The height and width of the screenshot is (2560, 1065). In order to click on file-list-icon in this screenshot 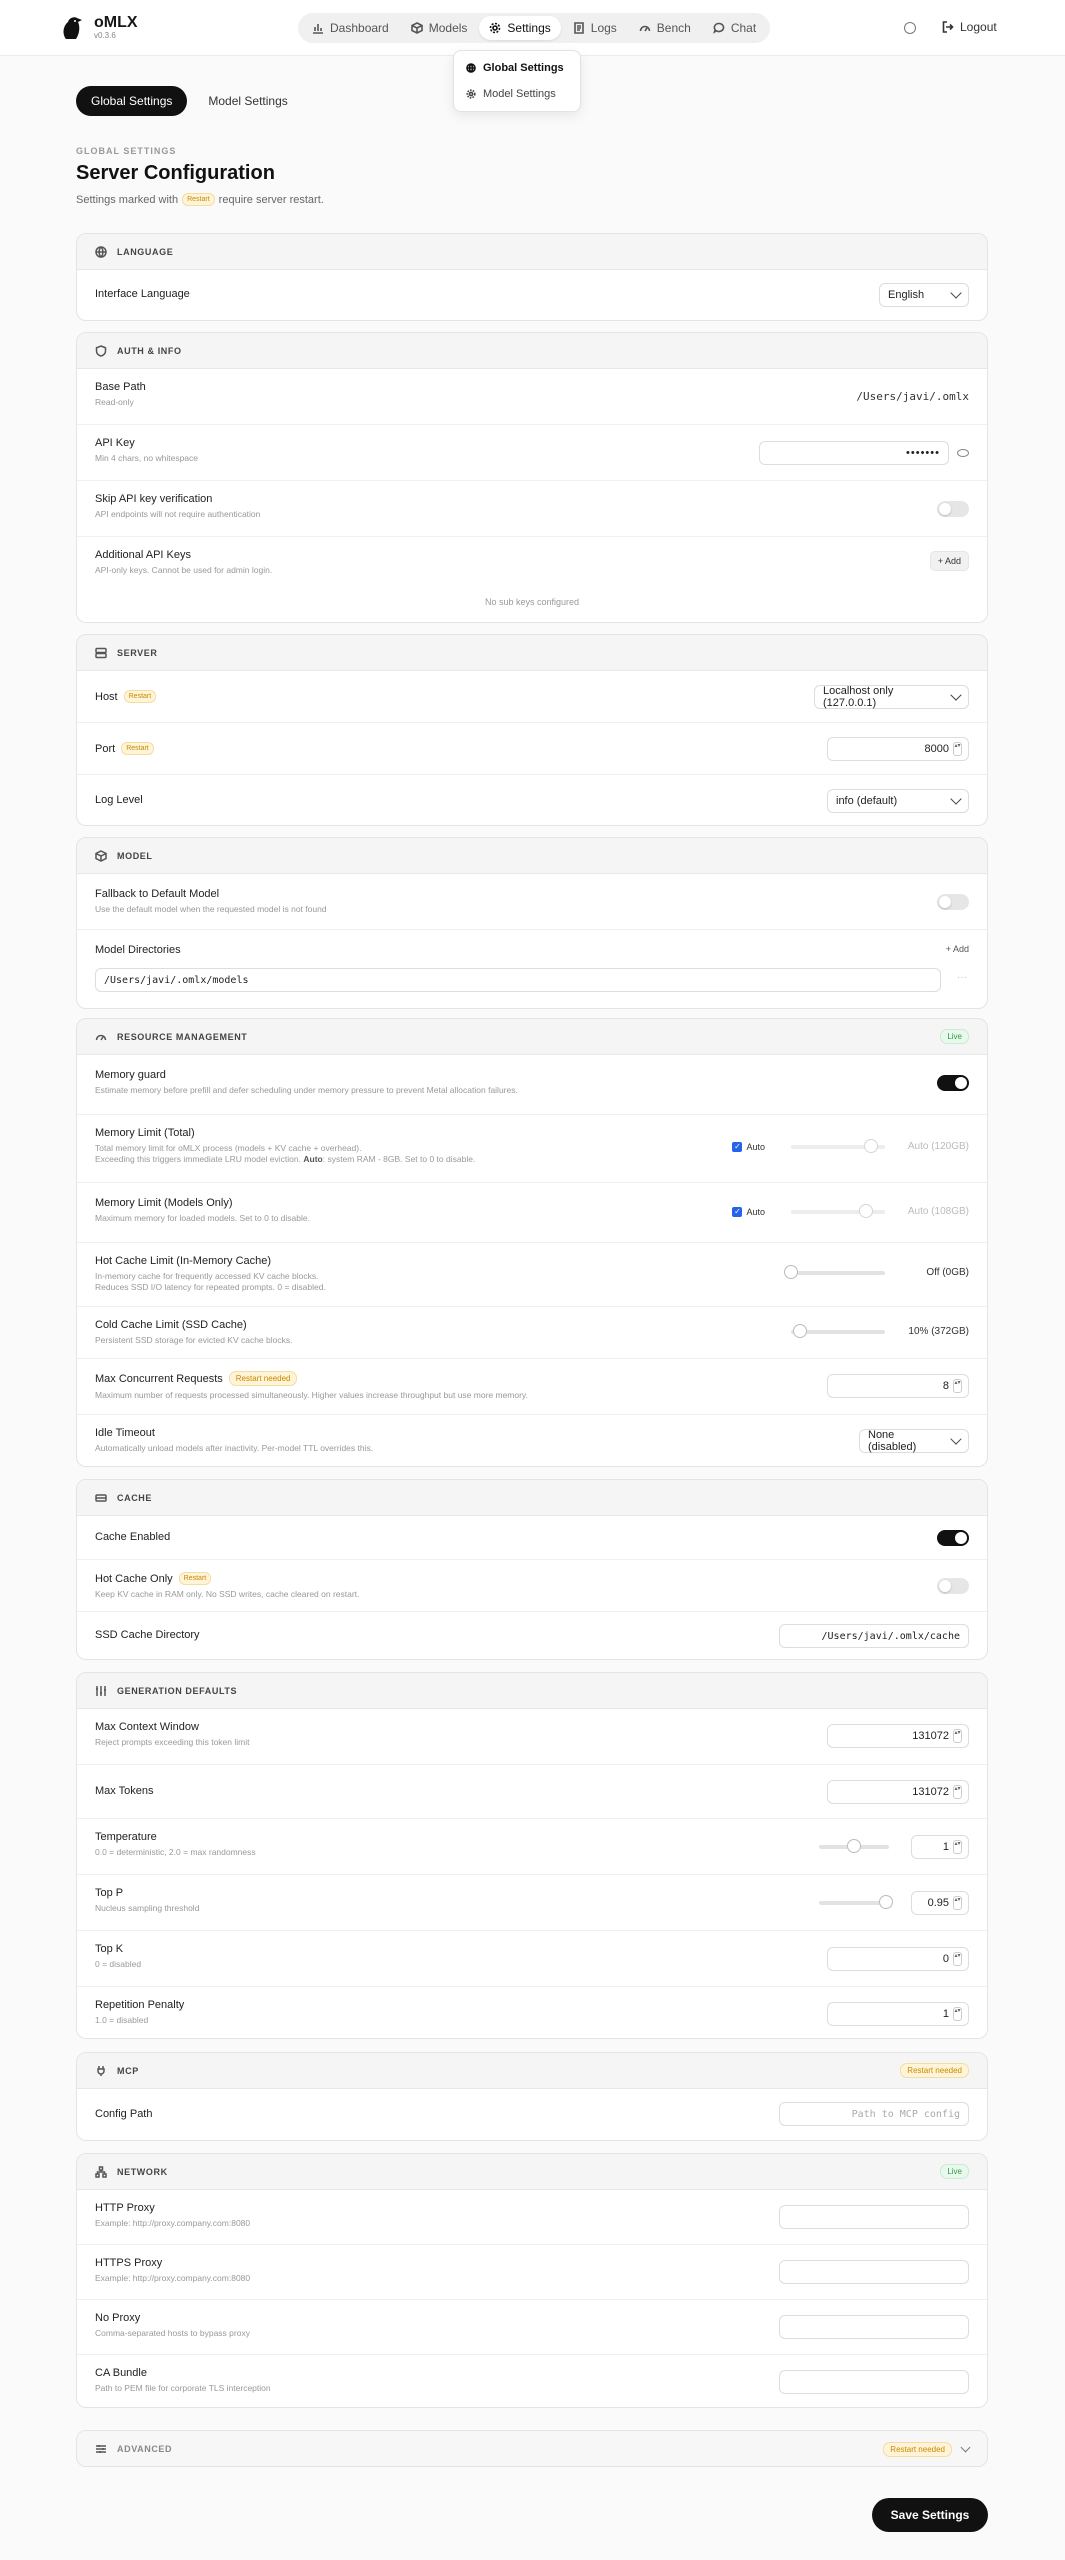, I will do `click(578, 28)`.